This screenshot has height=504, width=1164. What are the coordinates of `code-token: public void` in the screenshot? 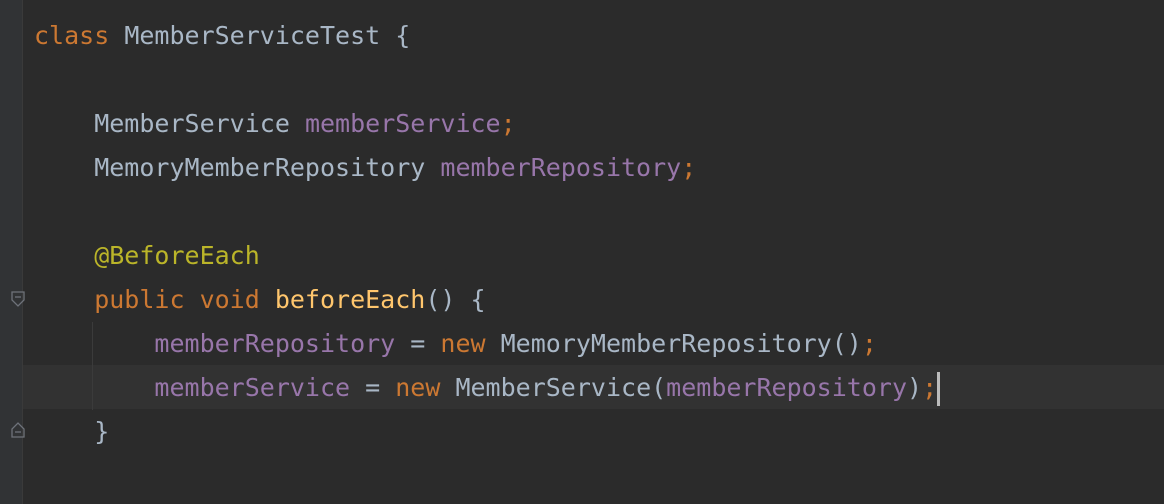 It's located at (154, 299).